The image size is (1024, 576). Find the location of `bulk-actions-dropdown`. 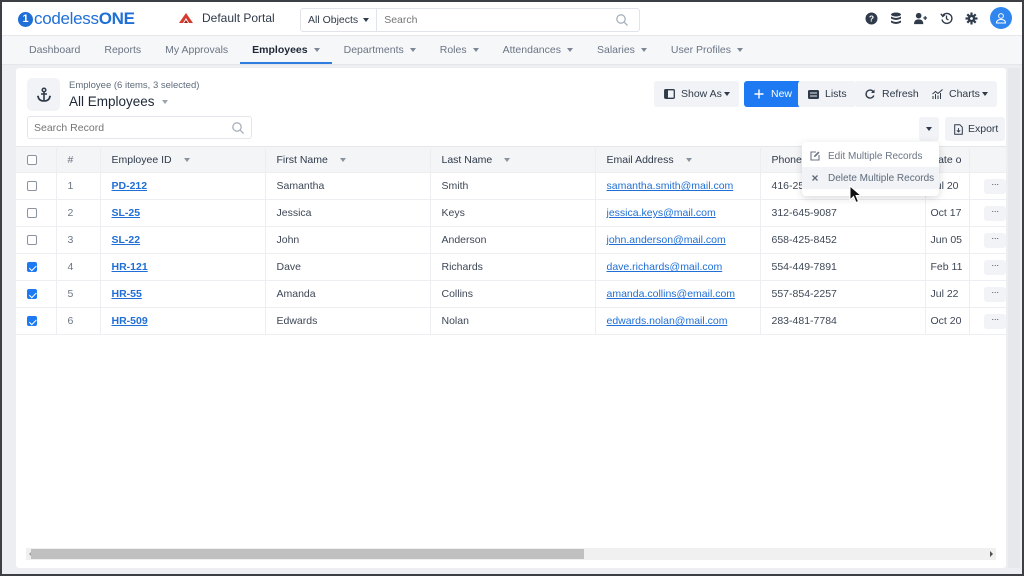

bulk-actions-dropdown is located at coordinates (929, 129).